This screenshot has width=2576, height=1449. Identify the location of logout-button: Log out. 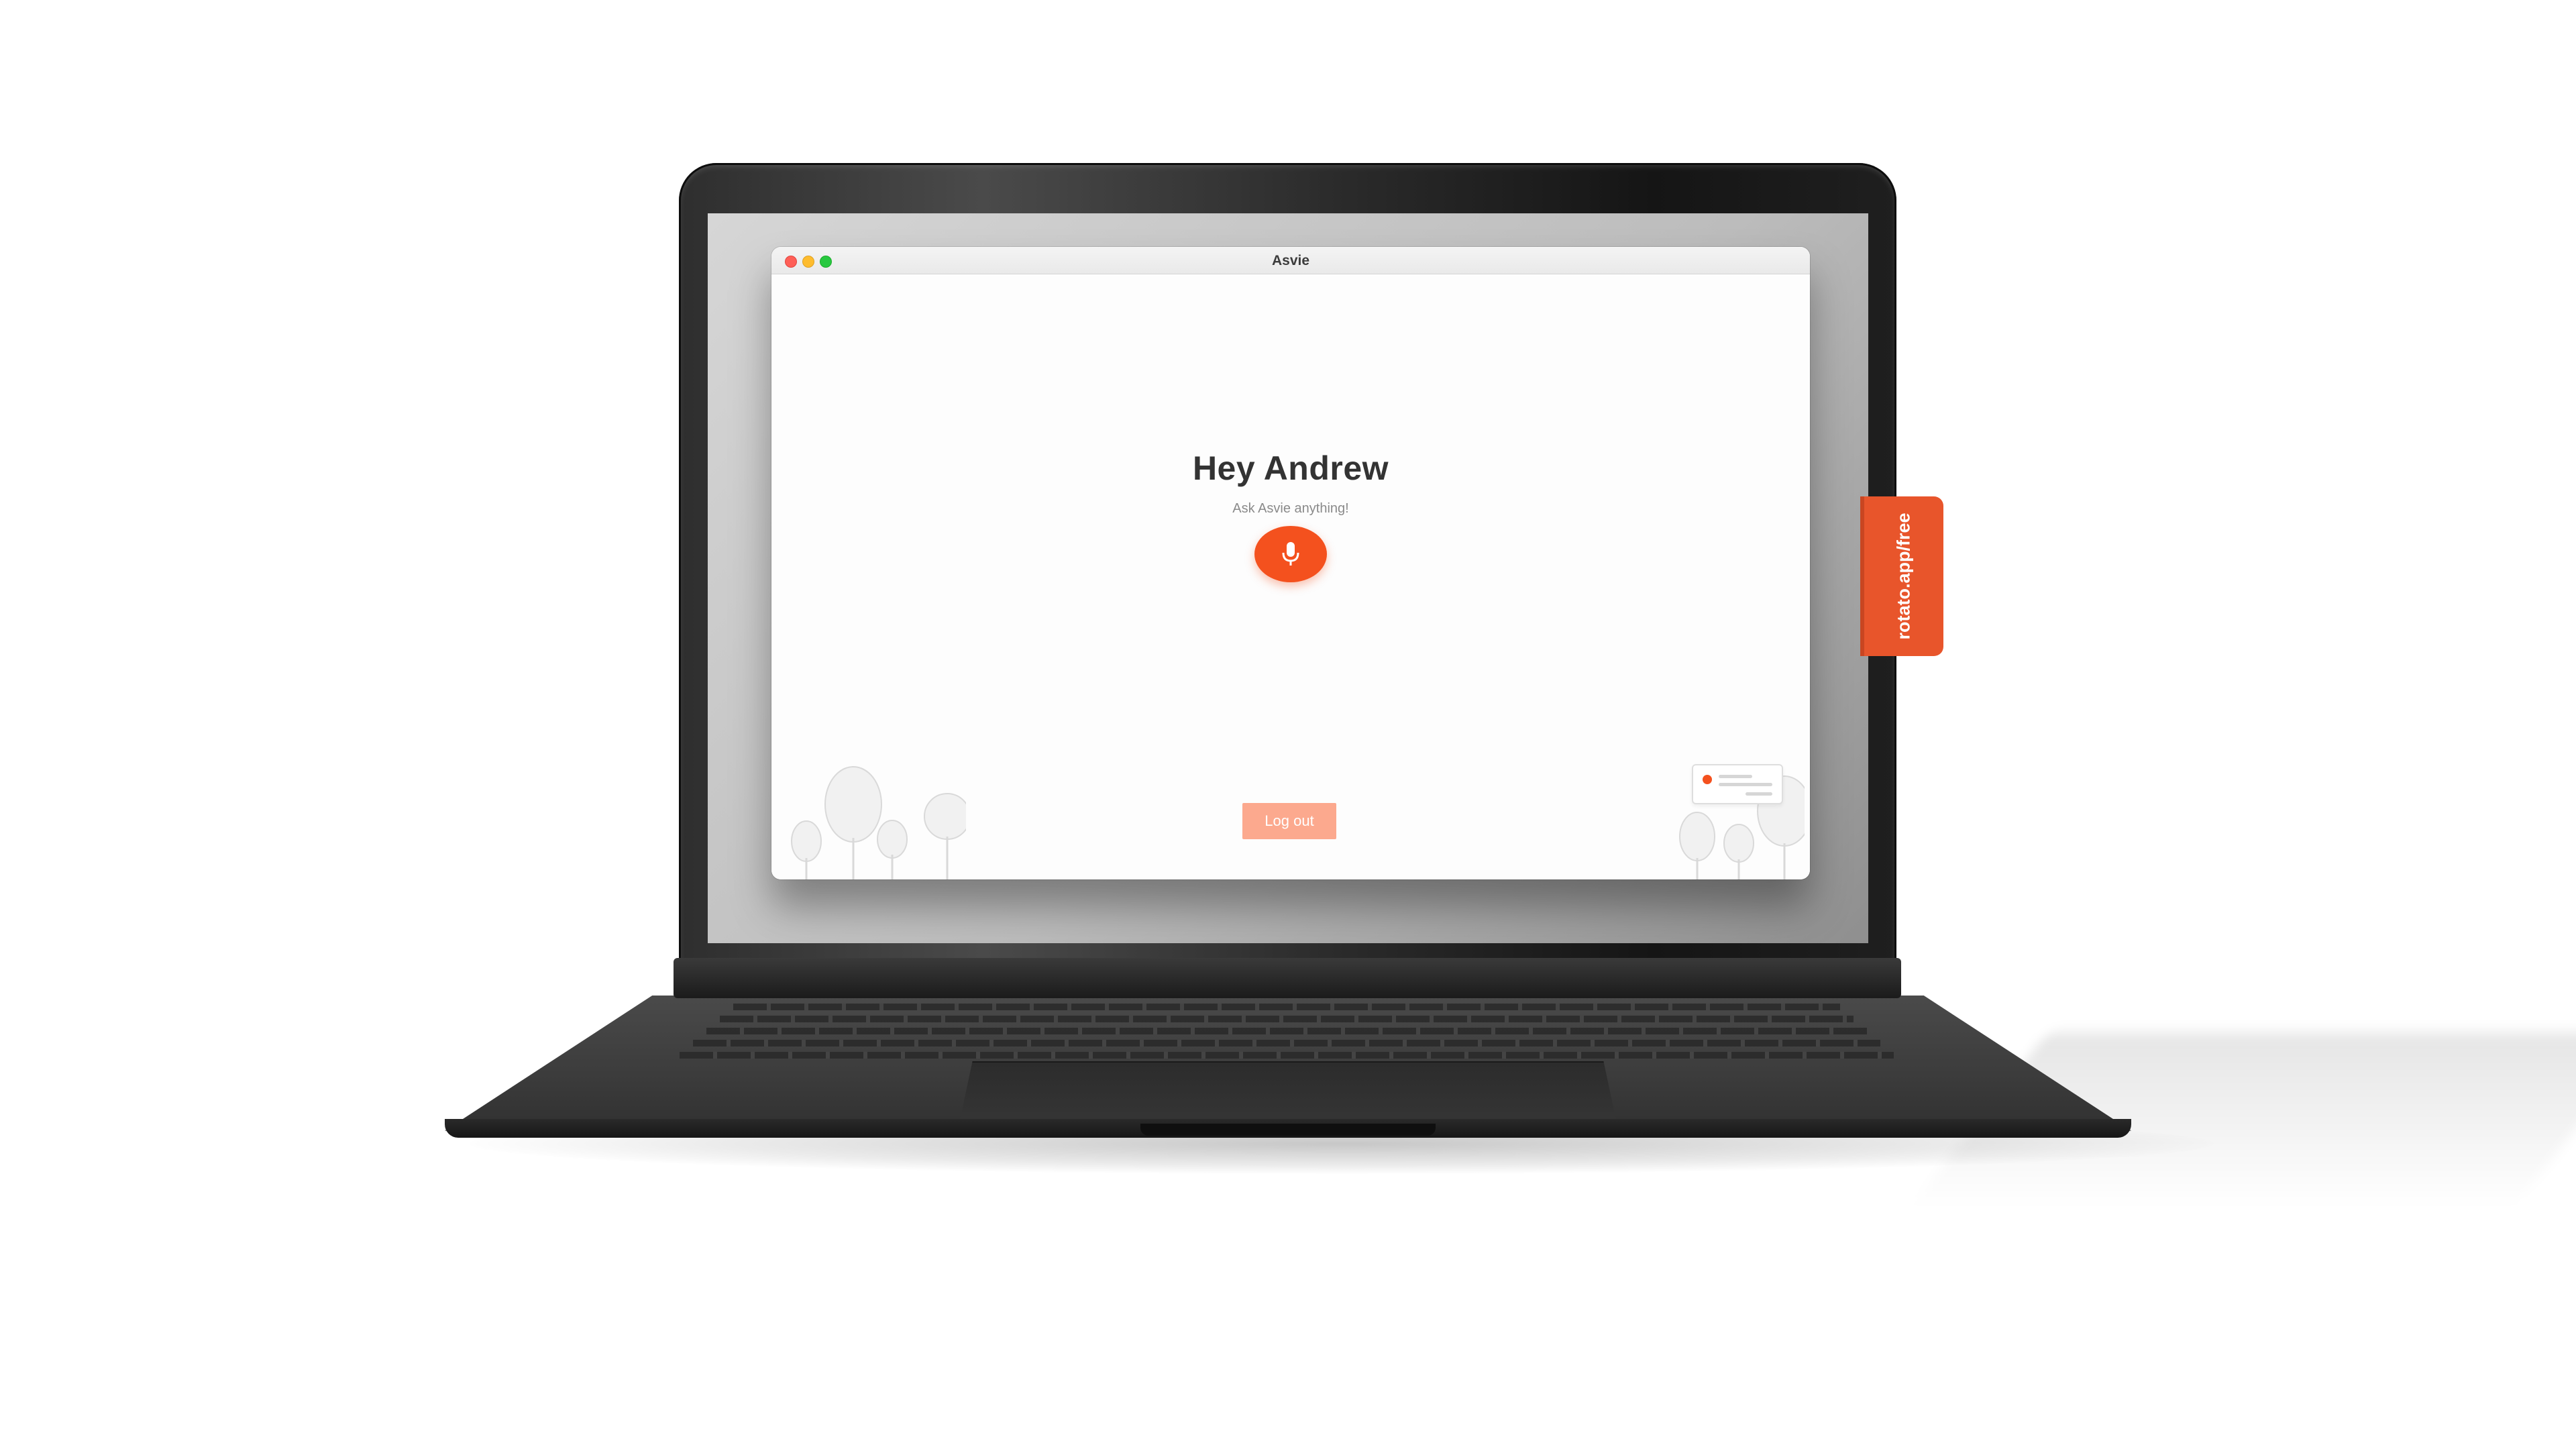
(1289, 821).